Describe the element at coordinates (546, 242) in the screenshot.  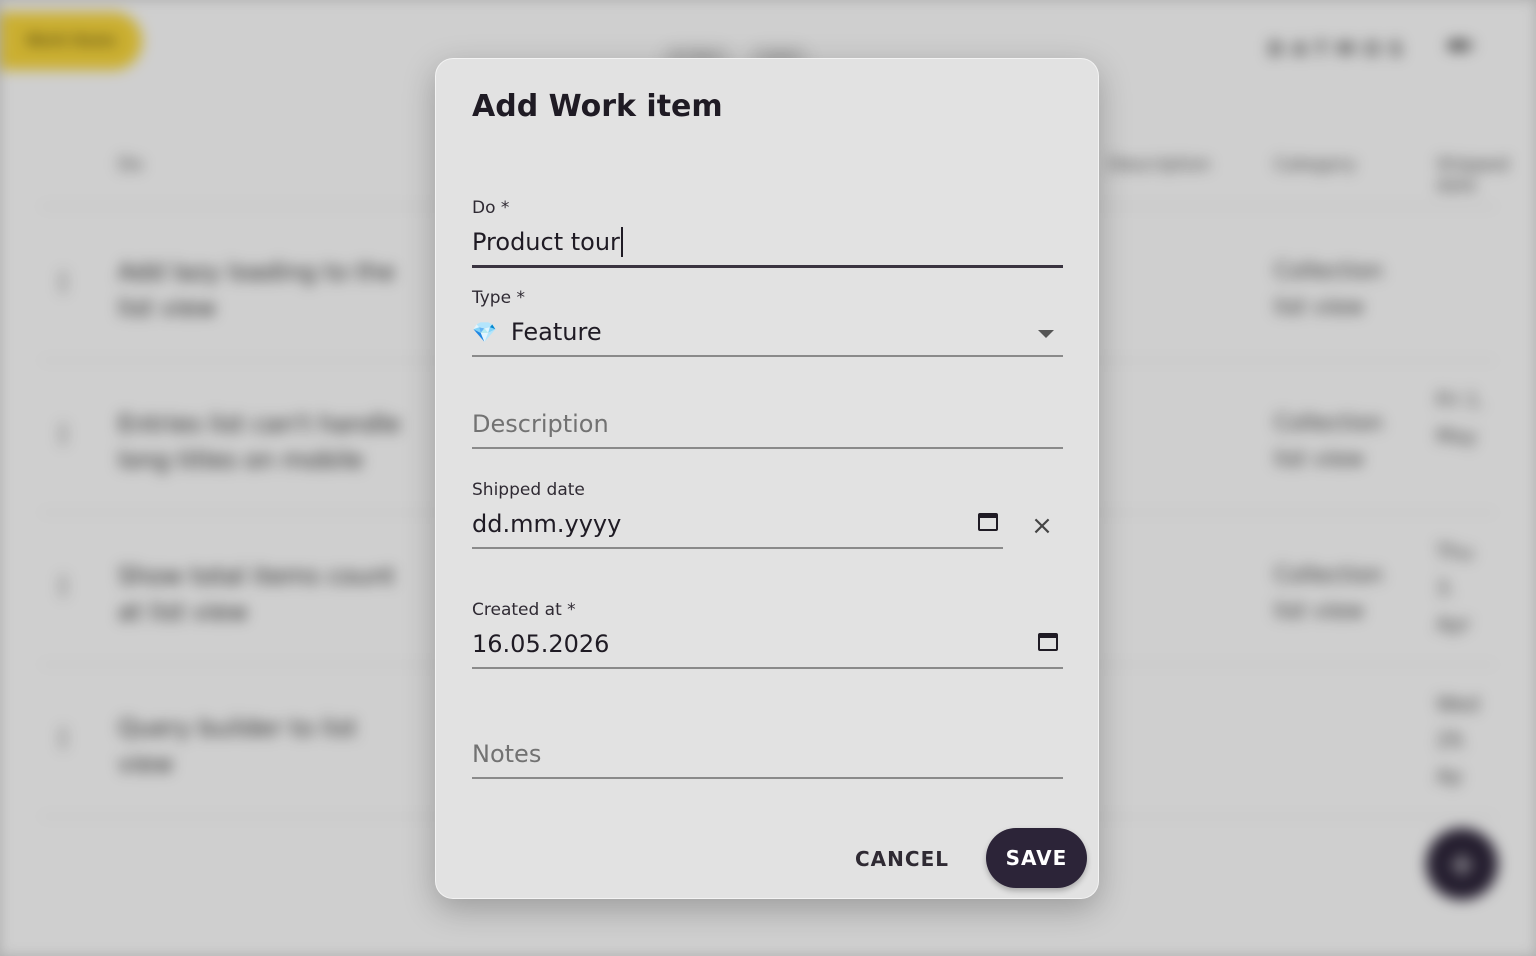
I see `do-value: Product tour` at that location.